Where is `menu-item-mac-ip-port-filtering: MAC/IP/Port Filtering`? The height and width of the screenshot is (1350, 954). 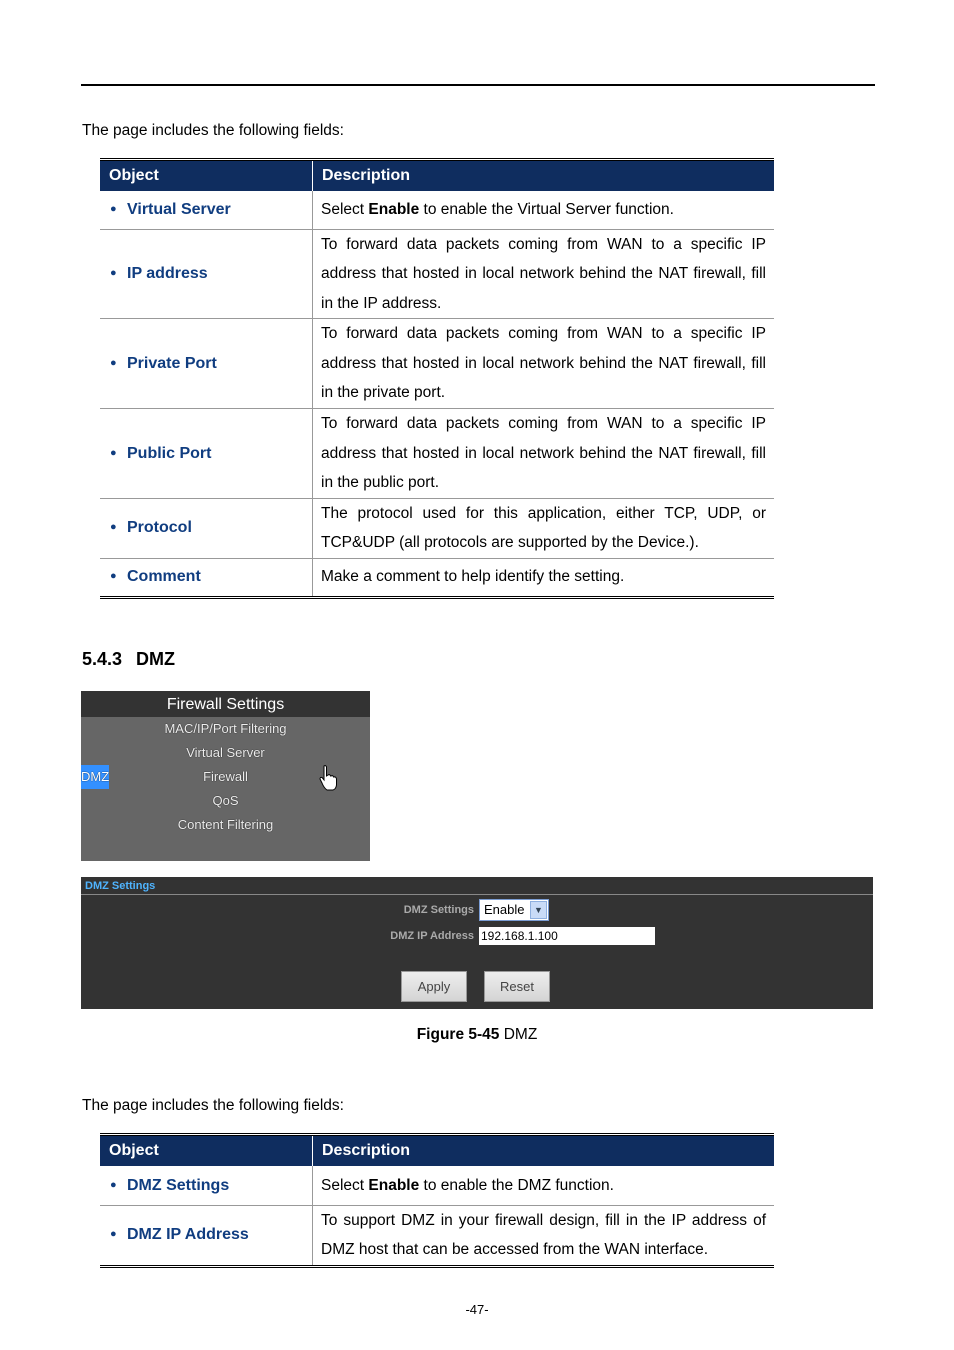
menu-item-mac-ip-port-filtering: MAC/IP/Port Filtering is located at coordinates (225, 729).